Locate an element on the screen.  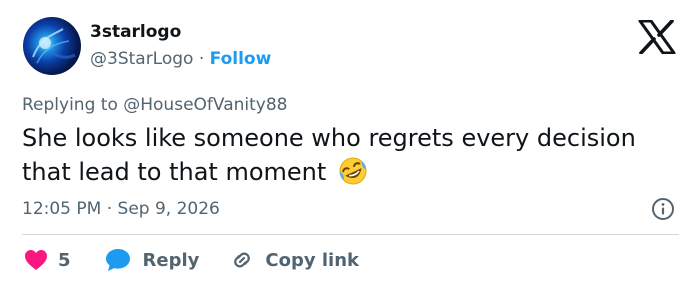
avatar is located at coordinates (52, 46).